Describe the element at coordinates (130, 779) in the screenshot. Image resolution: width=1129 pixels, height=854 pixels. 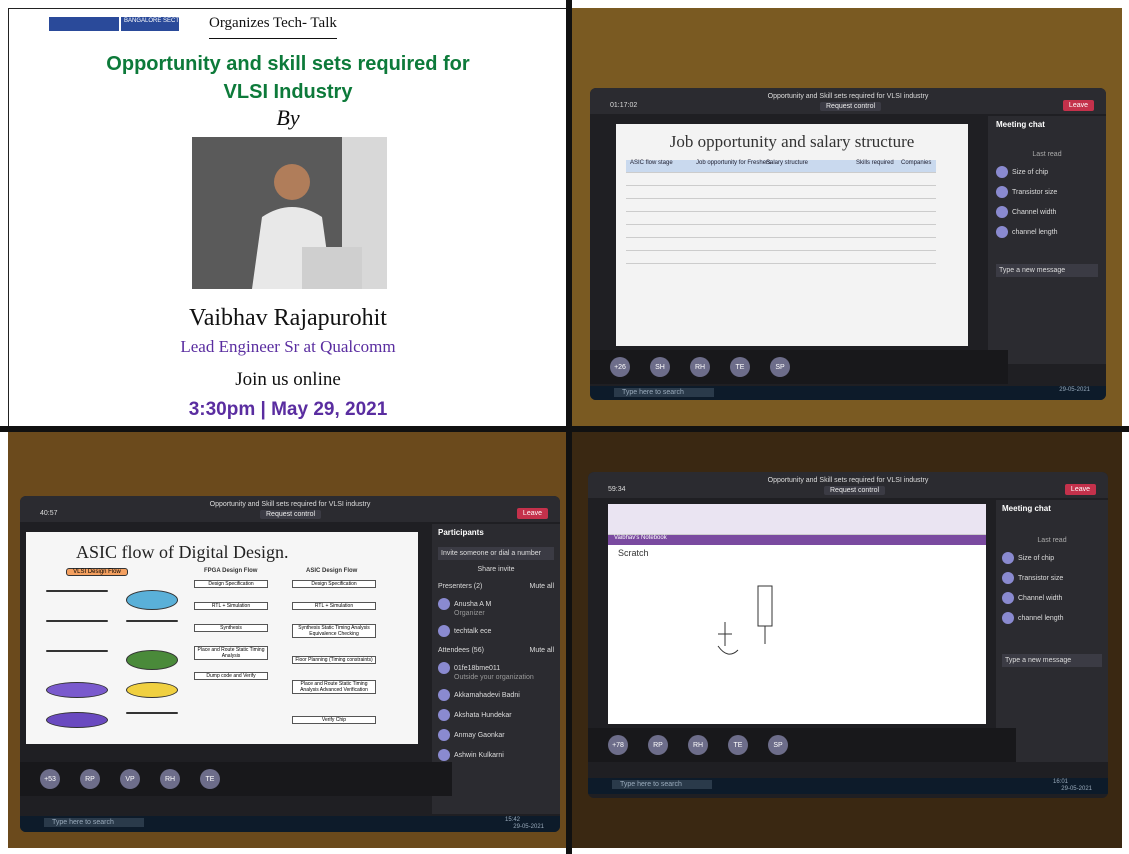
I see `participant-tile: VP` at that location.